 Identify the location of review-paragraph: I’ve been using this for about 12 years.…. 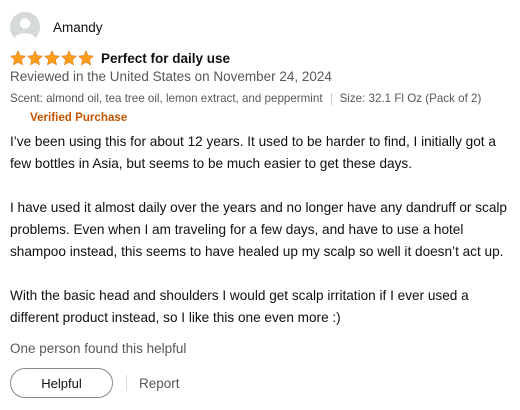
(253, 152).